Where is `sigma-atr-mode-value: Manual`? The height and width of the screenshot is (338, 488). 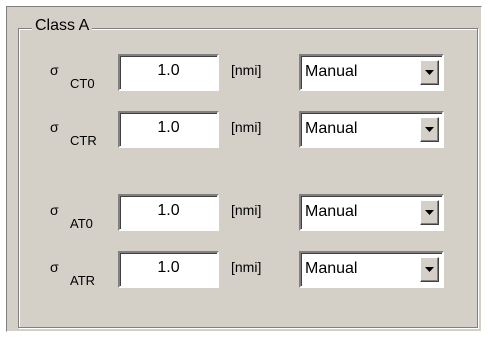 sigma-atr-mode-value: Manual is located at coordinates (331, 268).